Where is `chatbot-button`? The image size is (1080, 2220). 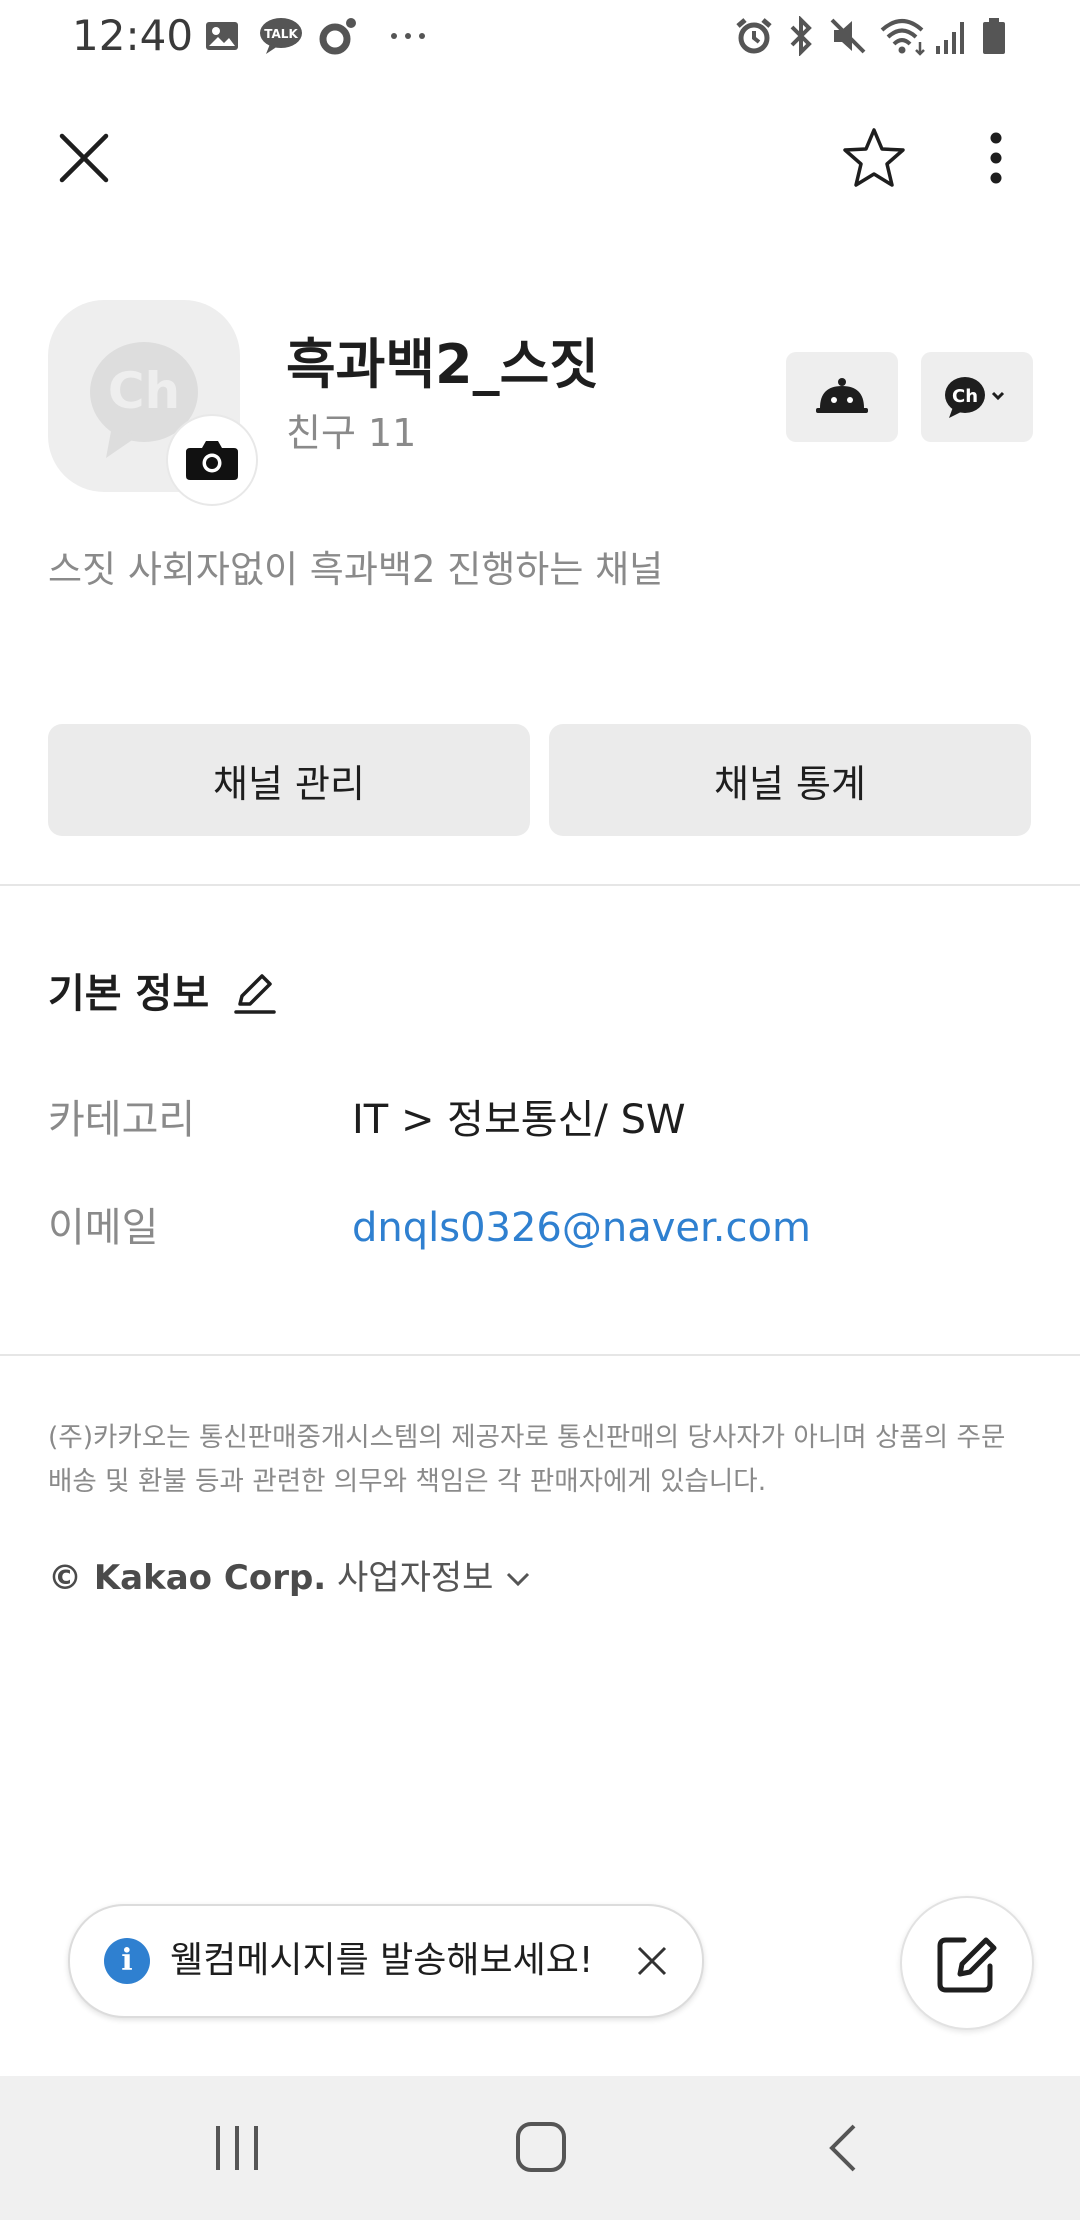
chatbot-button is located at coordinates (842, 397).